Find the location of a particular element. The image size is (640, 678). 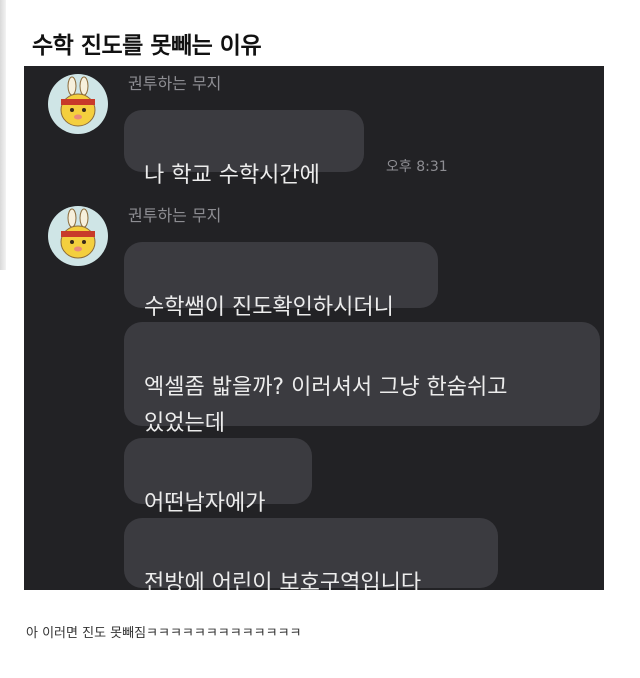

message-bubble: 전방에 어린이 보호구역입니다 is located at coordinates (311, 554).